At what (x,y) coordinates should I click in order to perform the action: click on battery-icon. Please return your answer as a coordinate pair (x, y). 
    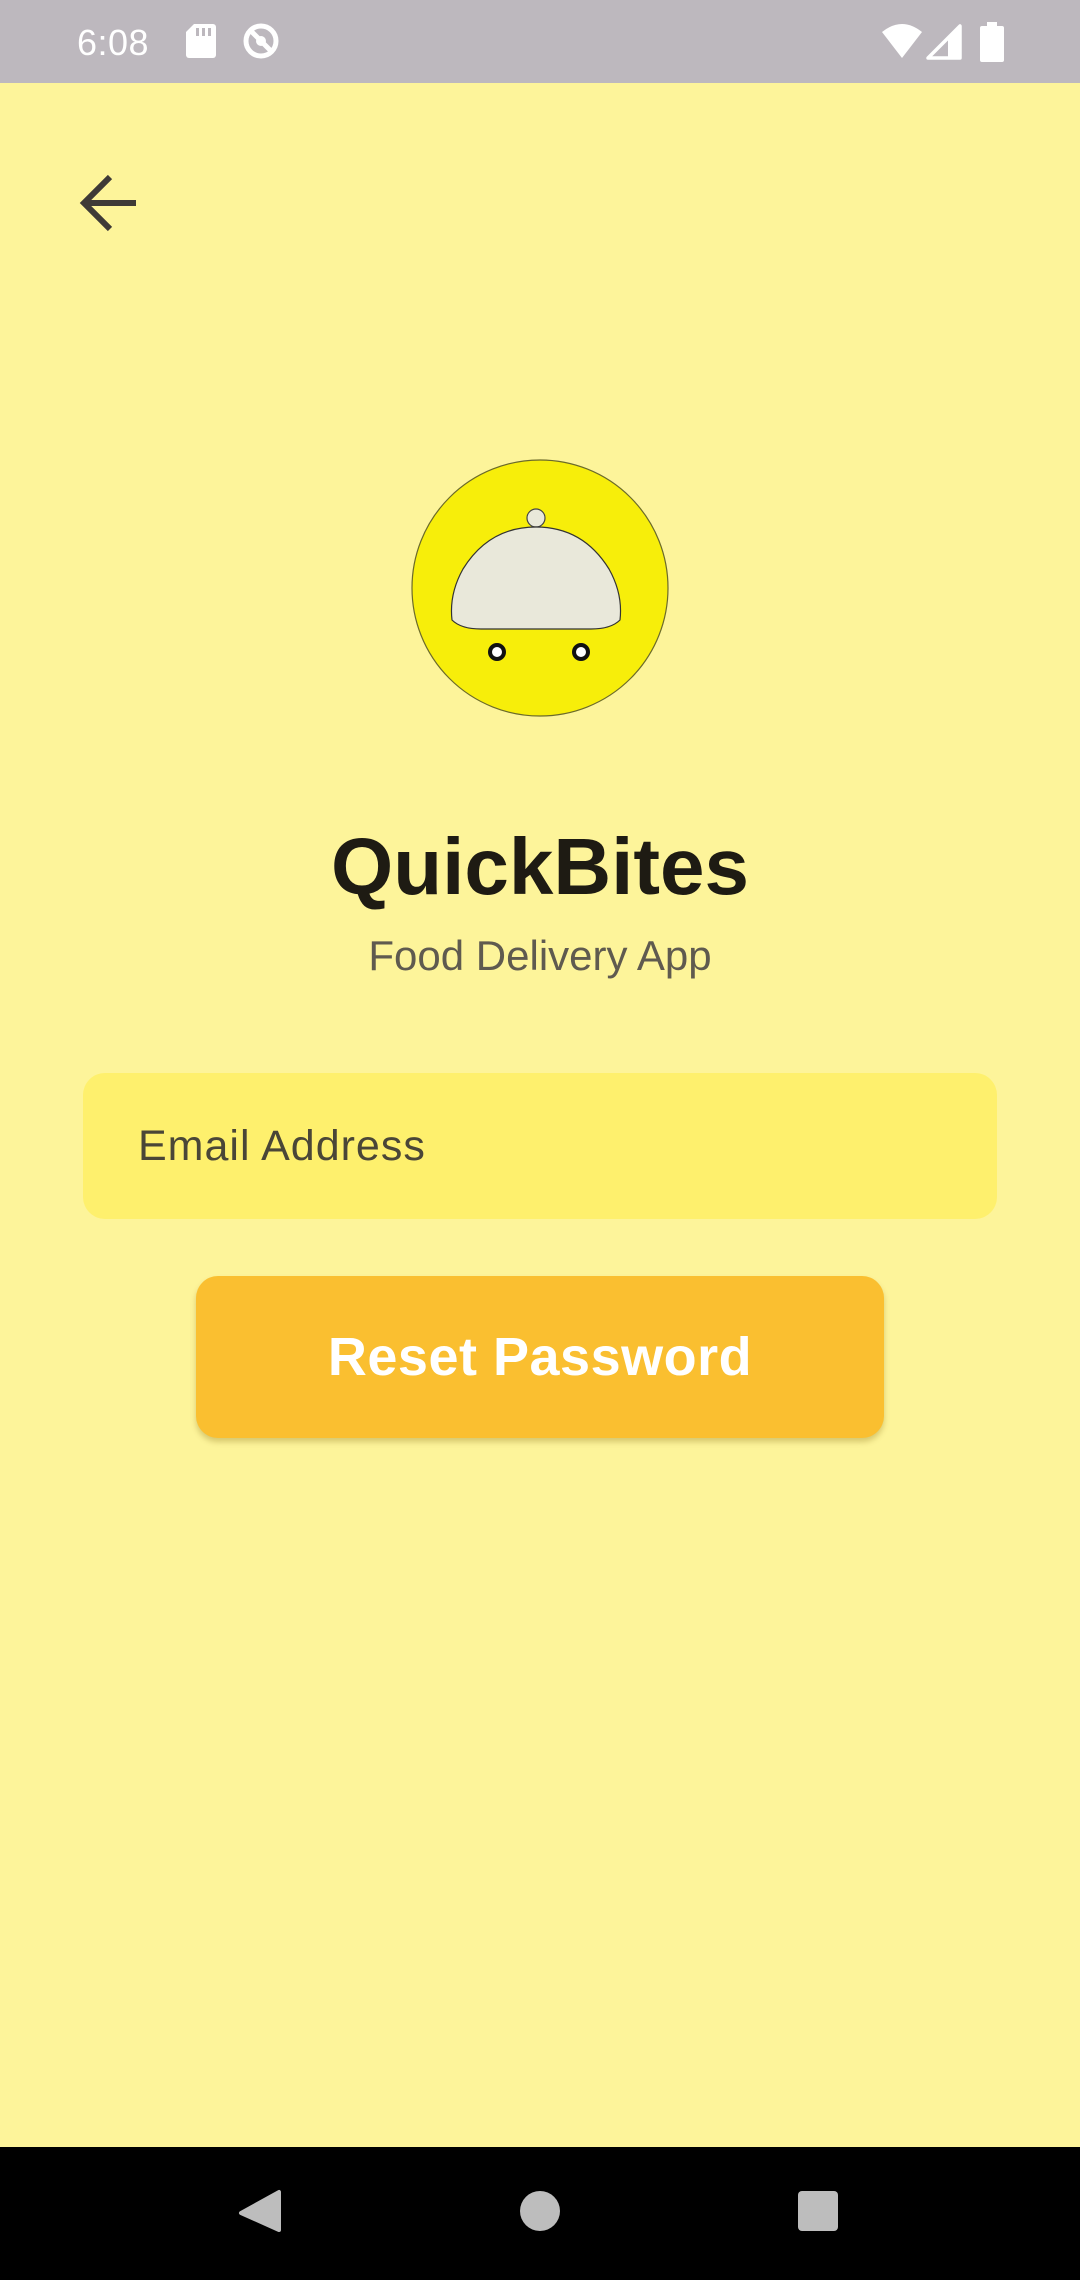
    Looking at the image, I should click on (992, 44).